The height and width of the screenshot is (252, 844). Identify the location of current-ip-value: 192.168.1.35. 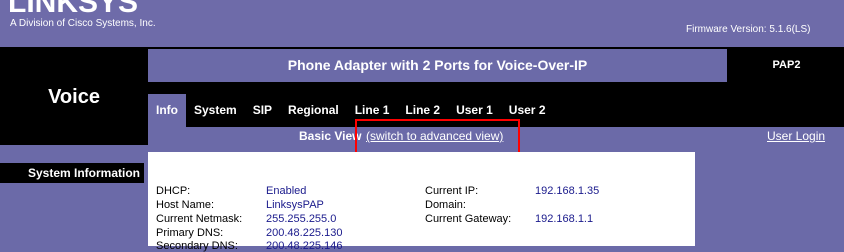
(567, 191).